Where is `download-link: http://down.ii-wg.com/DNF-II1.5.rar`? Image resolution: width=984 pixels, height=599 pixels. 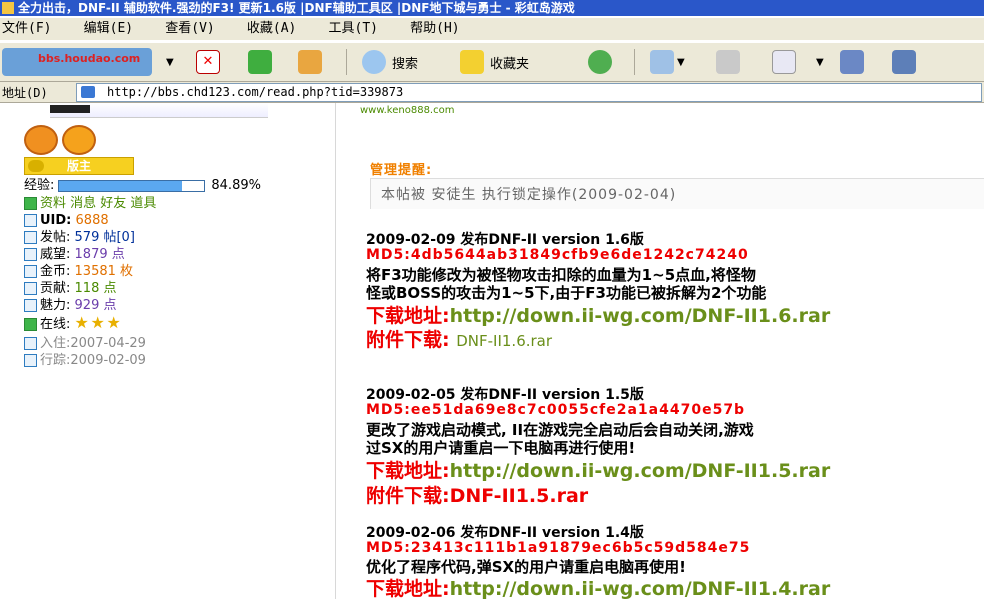
download-link: http://down.ii-wg.com/DNF-II1.5.rar is located at coordinates (640, 471).